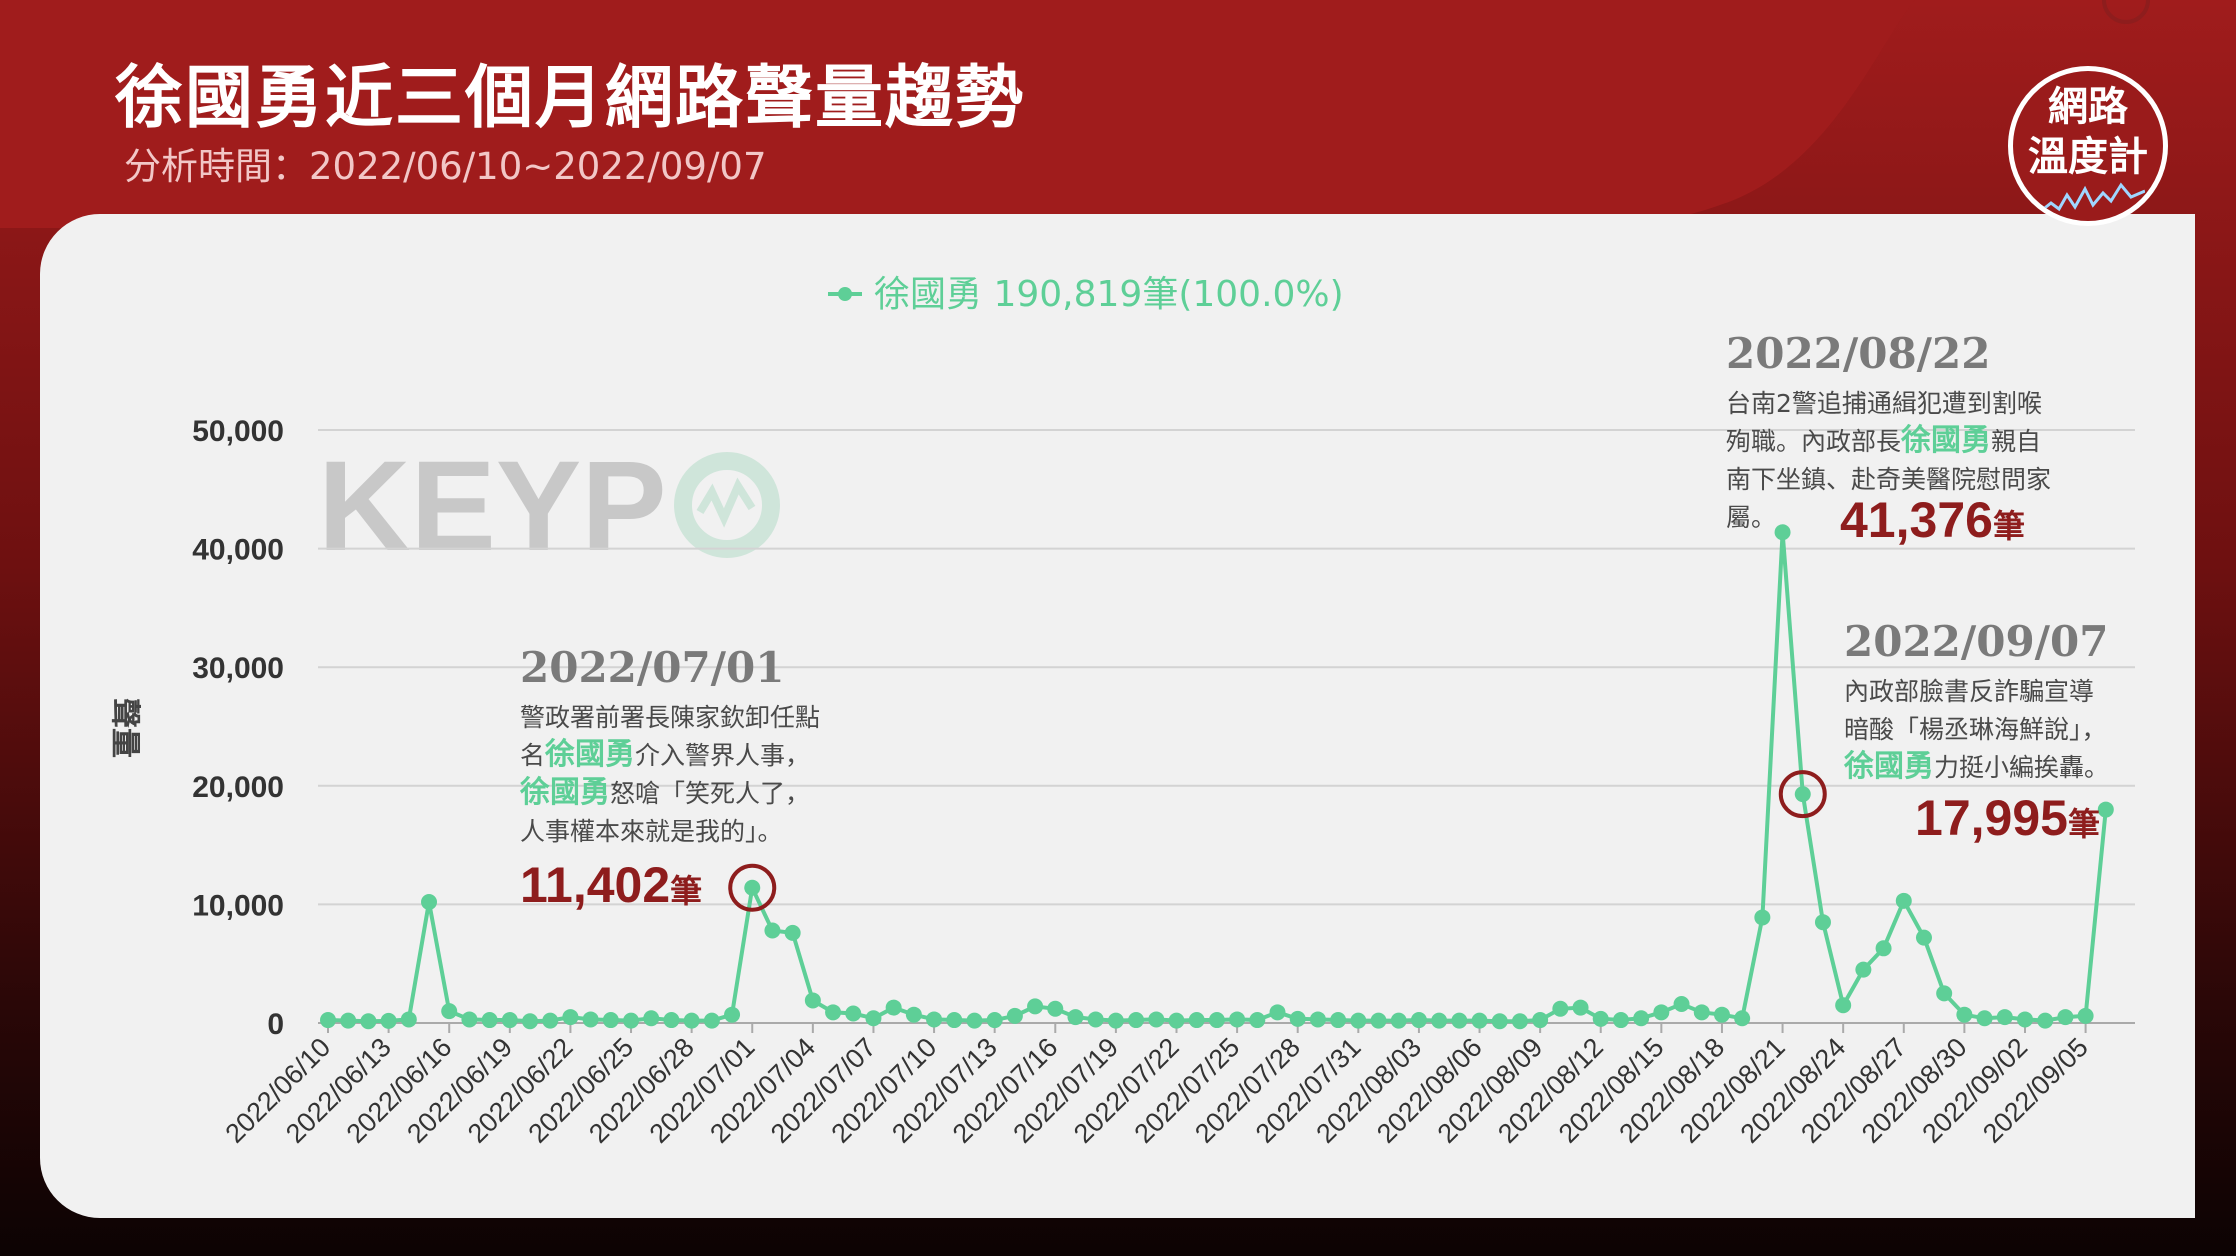 The image size is (2236, 1256). I want to click on annotation-highlight: 徐國勇, so click(1945, 440).